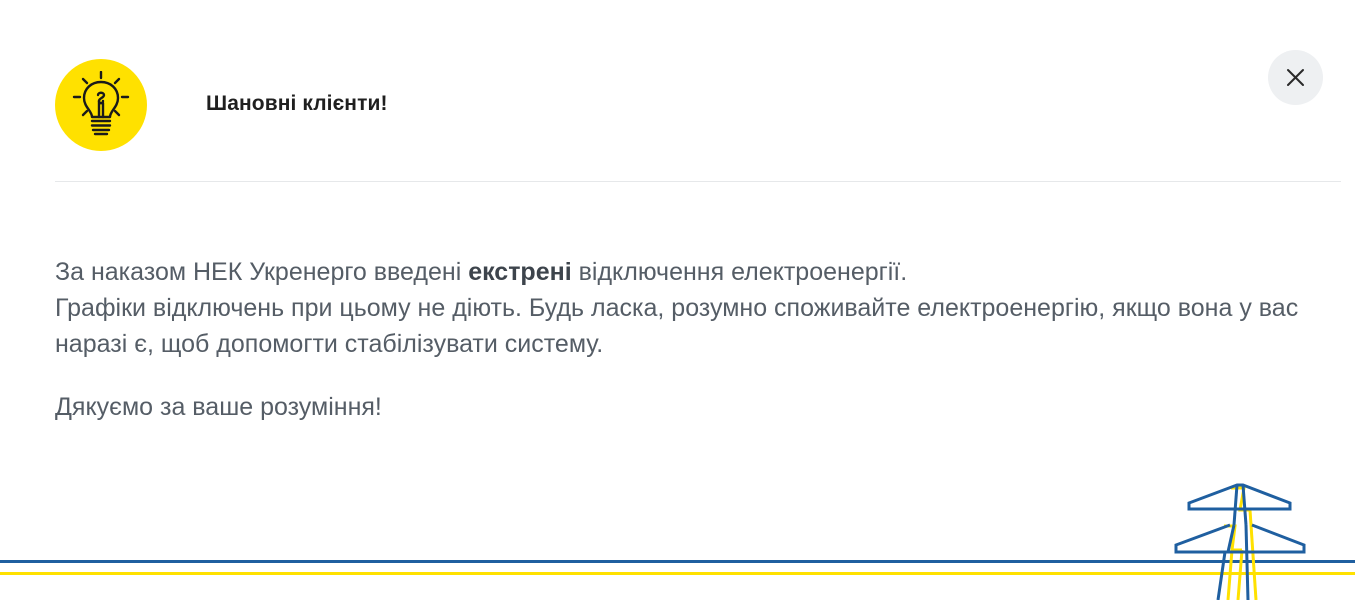 This screenshot has height=600, width=1355. Describe the element at coordinates (1295, 77) in the screenshot. I see `close-button` at that location.